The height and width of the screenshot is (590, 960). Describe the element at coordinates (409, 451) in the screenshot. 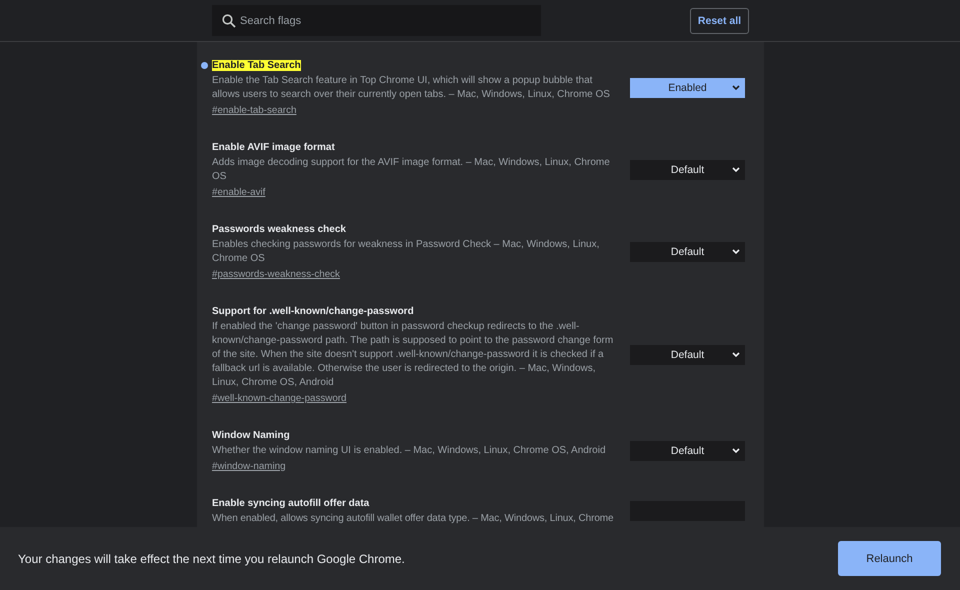

I see `flag-description: Whether the window naming UI is enabled. – Mac, Windows, Linux, Chrome OS, Android` at that location.